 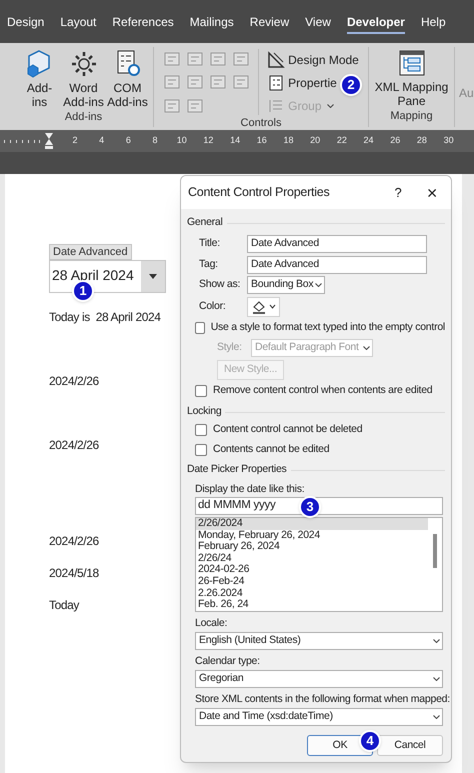 What do you see at coordinates (208, 141) in the screenshot?
I see `ruler-number: 12` at bounding box center [208, 141].